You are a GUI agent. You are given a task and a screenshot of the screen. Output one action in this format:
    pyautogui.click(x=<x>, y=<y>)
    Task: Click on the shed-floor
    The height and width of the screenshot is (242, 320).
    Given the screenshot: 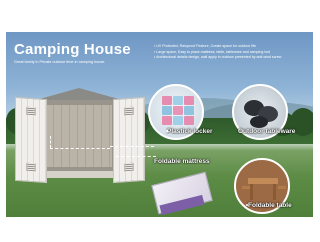 What is the action you would take?
    pyautogui.click(x=79, y=174)
    